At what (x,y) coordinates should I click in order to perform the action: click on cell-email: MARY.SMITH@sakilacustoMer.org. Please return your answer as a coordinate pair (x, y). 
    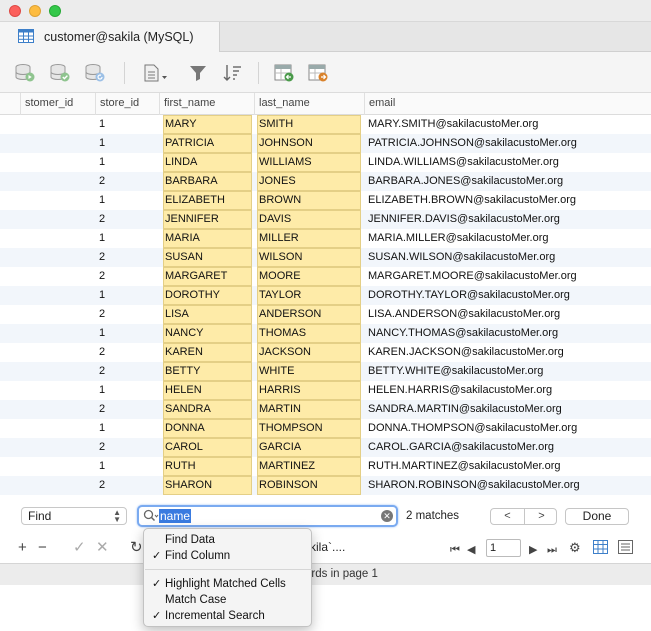
    Looking at the image, I should click on (509, 124).